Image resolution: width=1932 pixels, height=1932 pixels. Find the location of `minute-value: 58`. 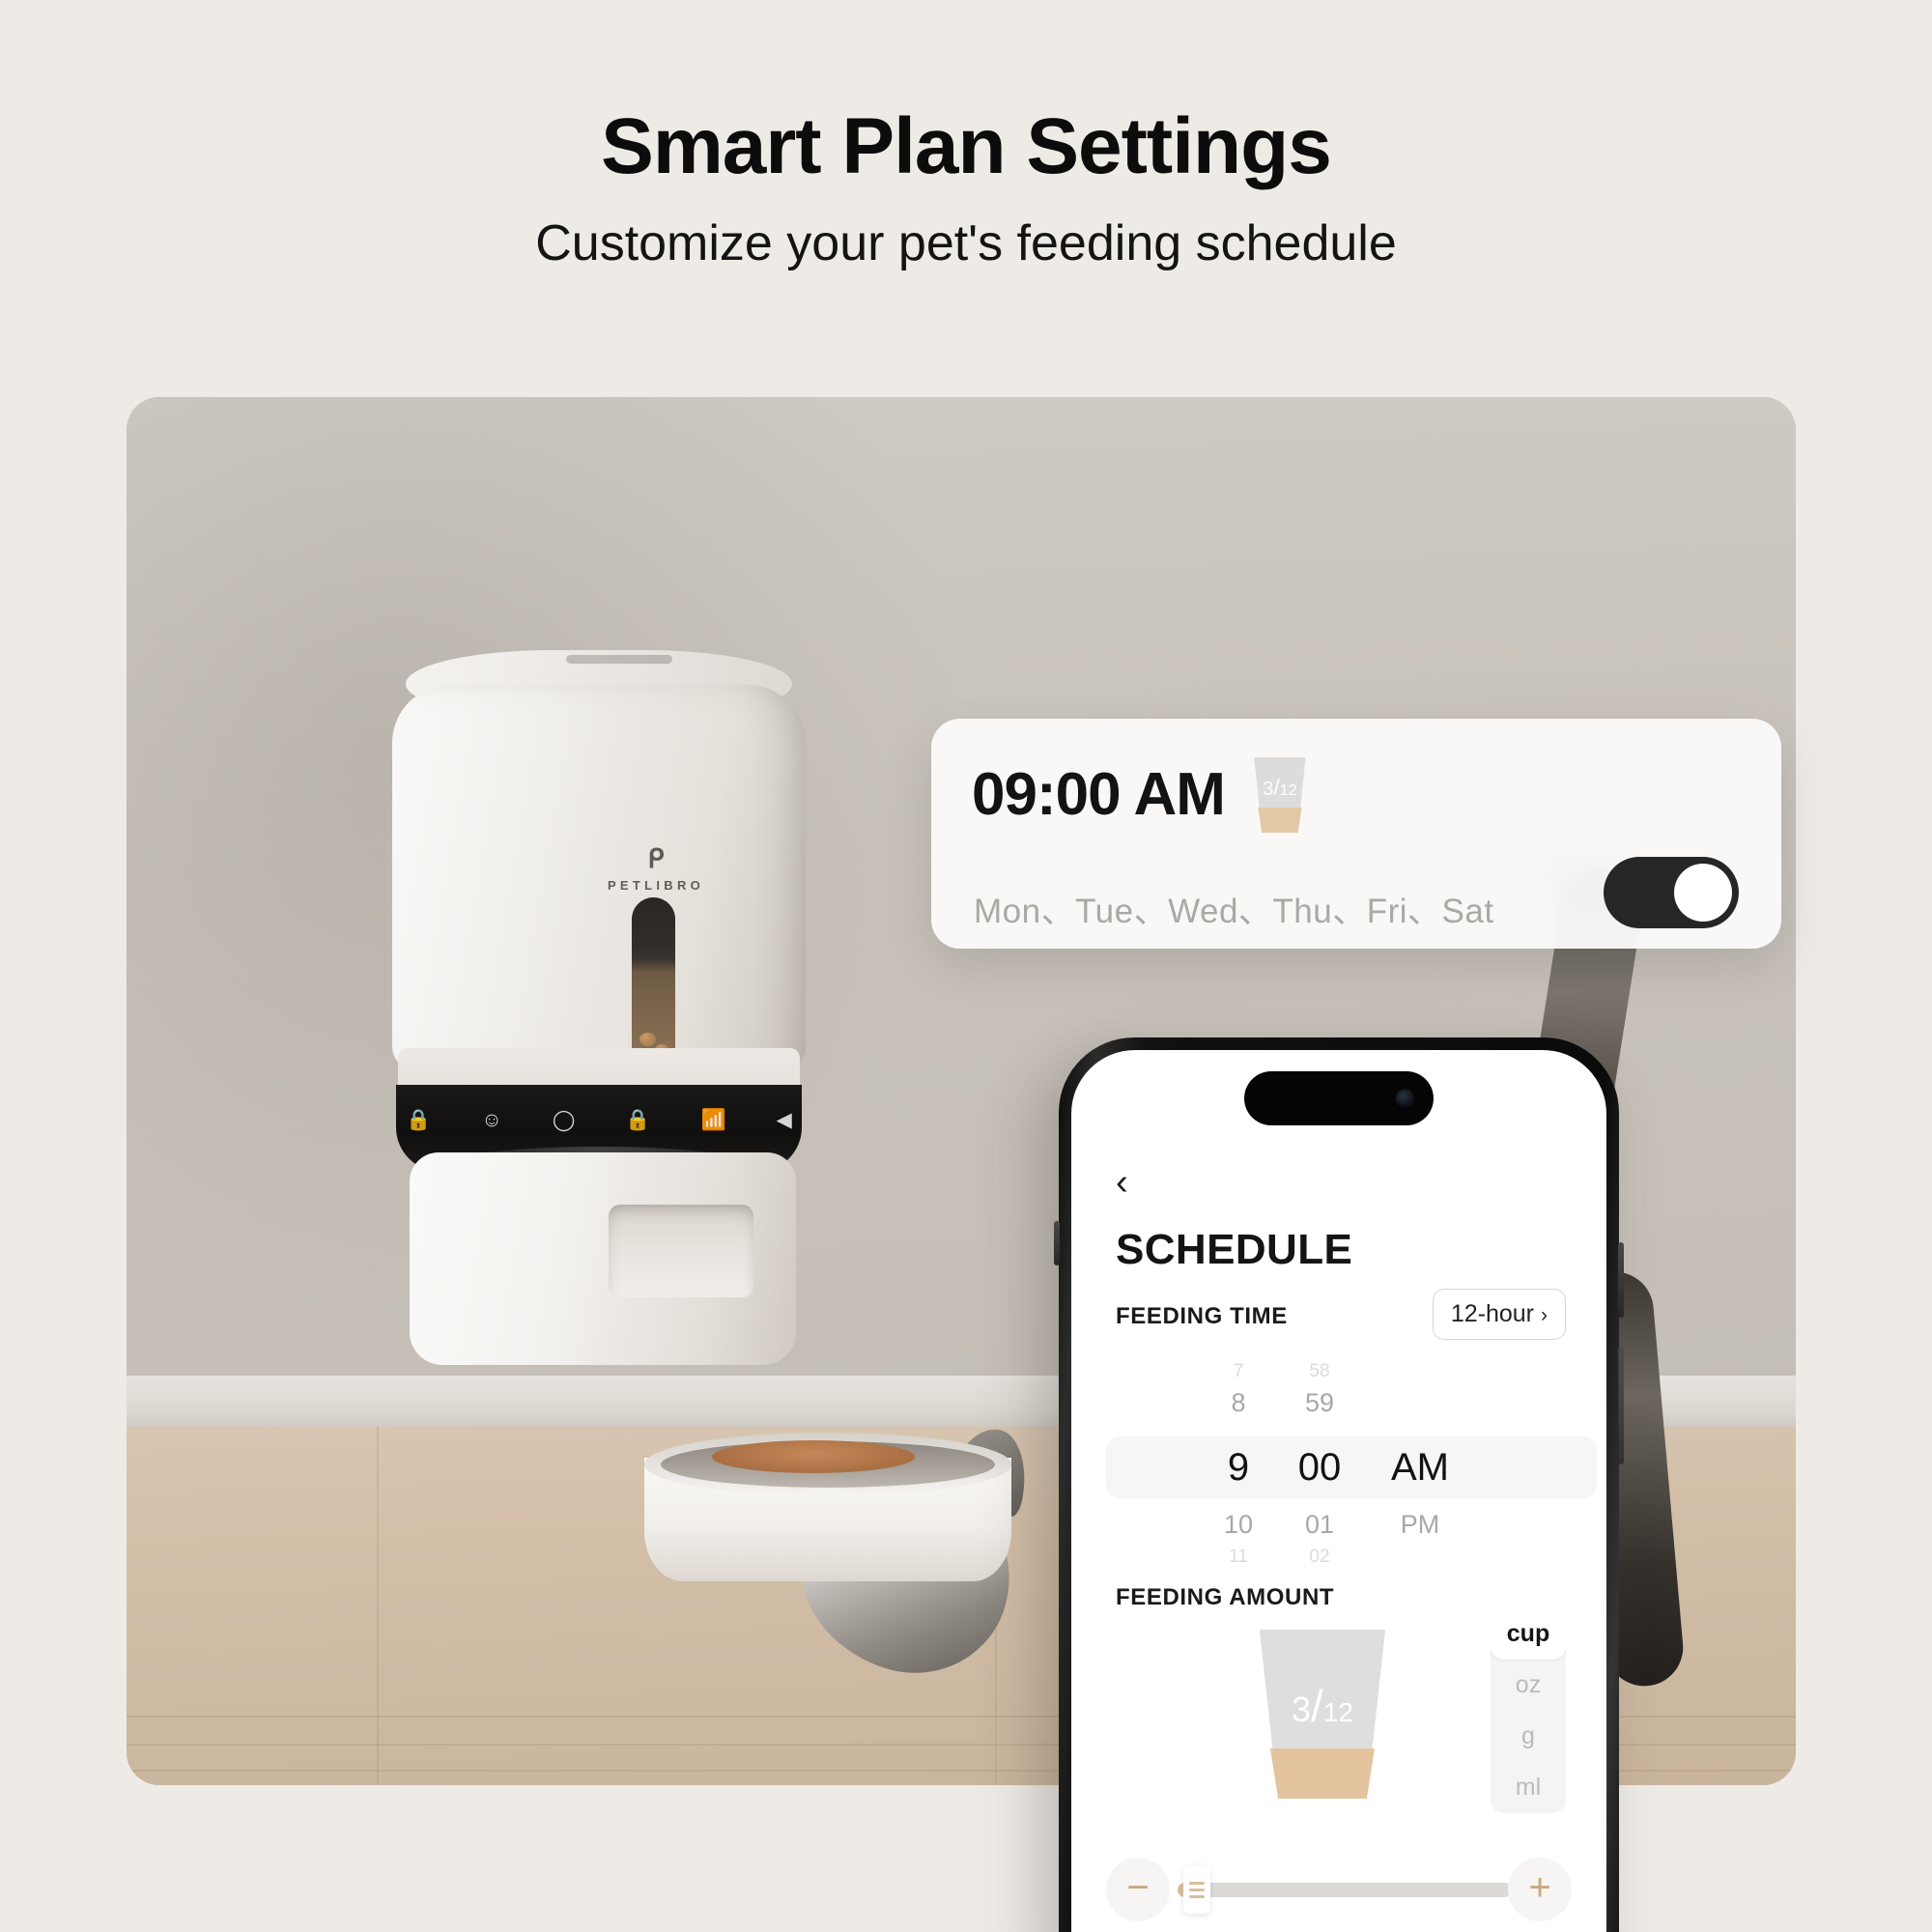

minute-value: 58 is located at coordinates (1319, 1371).